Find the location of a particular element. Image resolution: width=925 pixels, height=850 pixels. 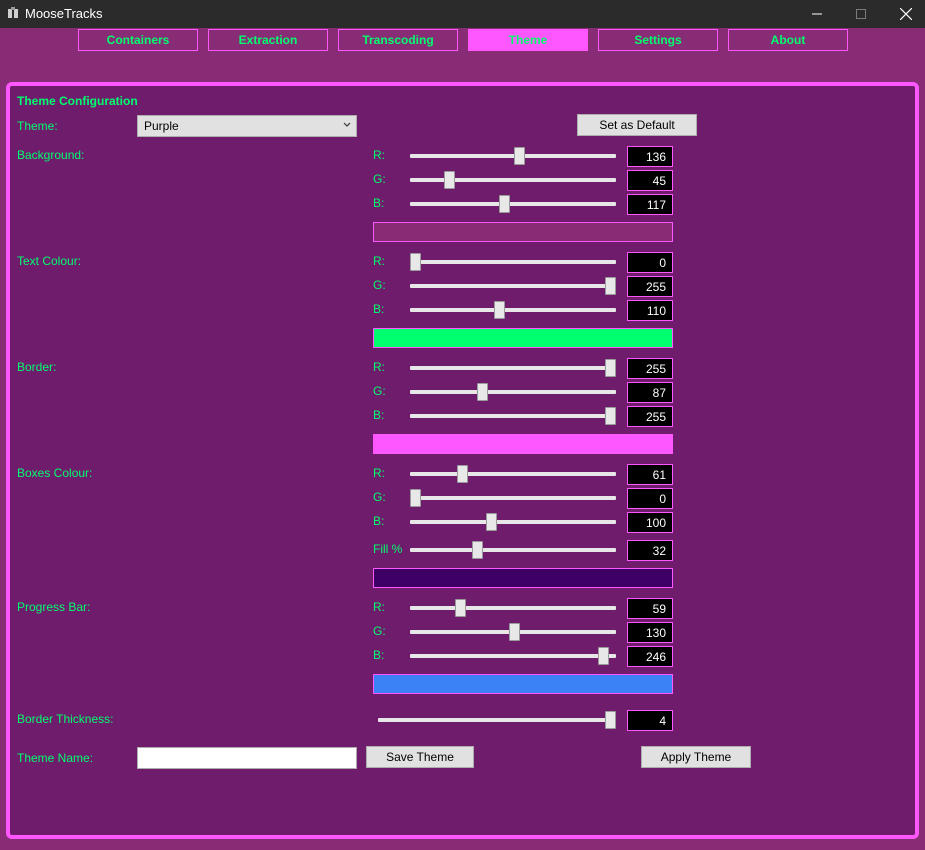

progress-bar-label: Progress Bar: is located at coordinates (54, 607).